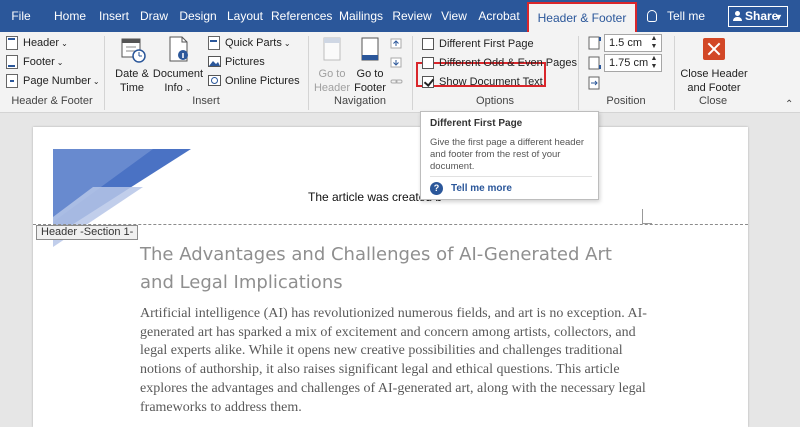  I want to click on close-header-footer-button: Close Header and Footer, so click(714, 66).